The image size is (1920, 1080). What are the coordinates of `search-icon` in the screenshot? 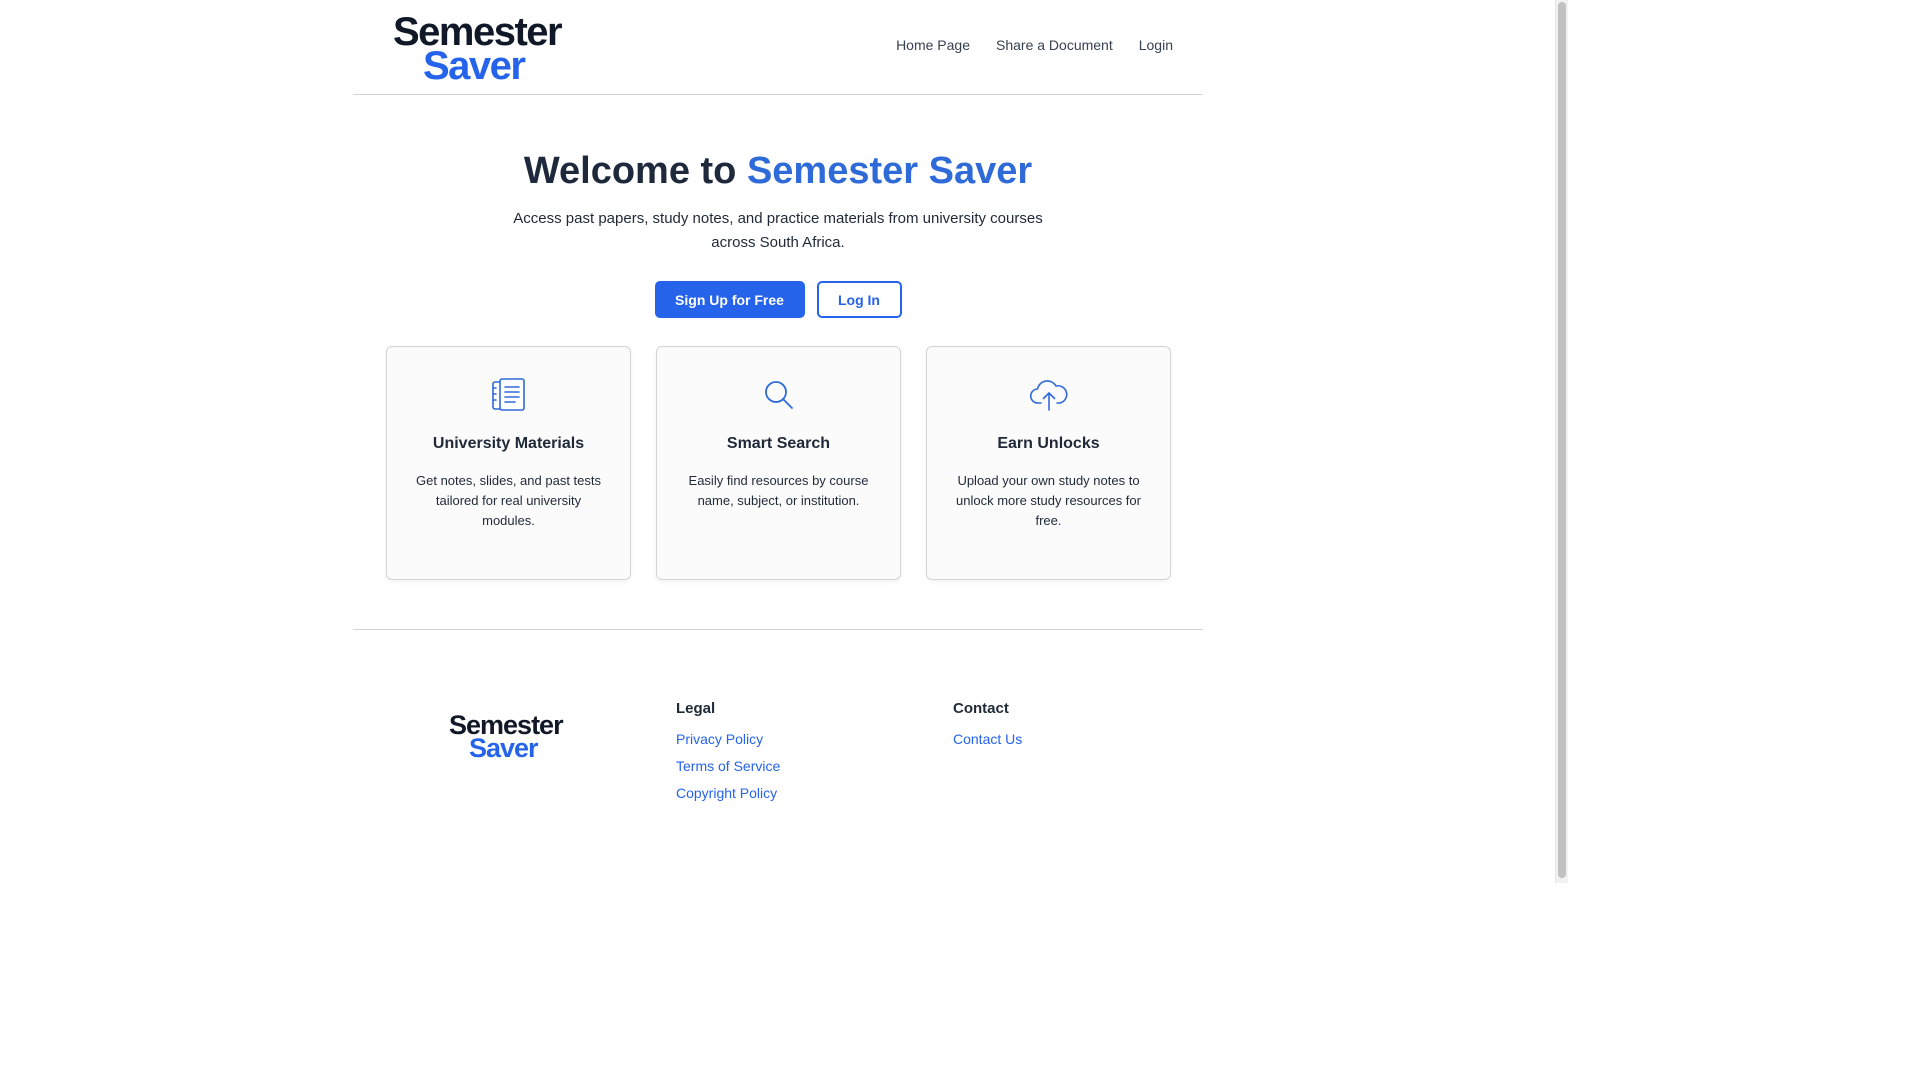 It's located at (778, 395).